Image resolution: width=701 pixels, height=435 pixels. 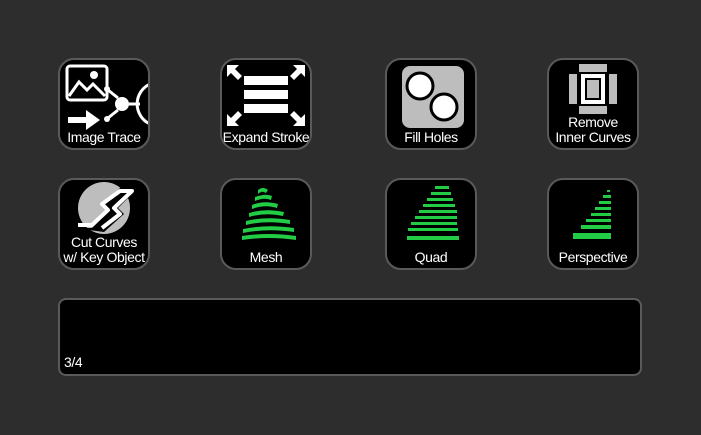 I want to click on mesh-button: Mesh, so click(x=266, y=224).